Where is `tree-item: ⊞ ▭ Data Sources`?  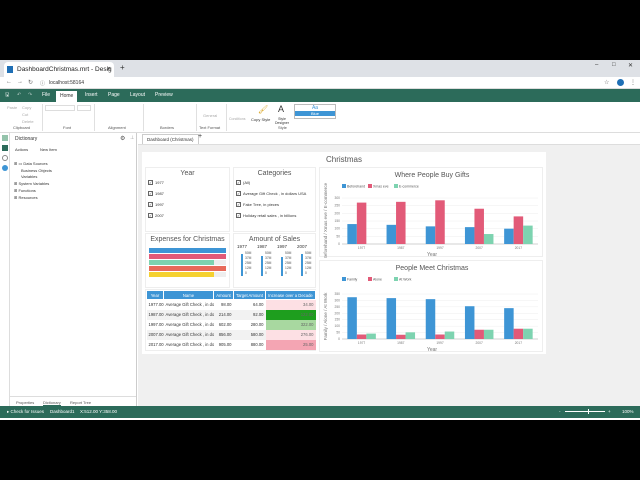 tree-item: ⊞ ▭ Data Sources is located at coordinates (33, 164).